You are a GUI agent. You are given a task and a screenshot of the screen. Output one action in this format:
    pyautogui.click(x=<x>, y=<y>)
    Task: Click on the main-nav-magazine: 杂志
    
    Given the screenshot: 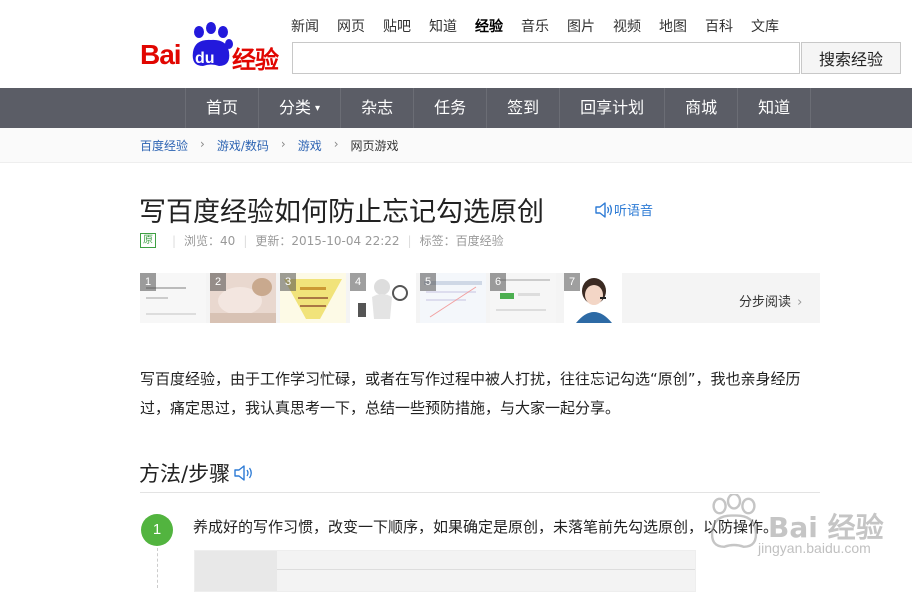 What is the action you would take?
    pyautogui.click(x=376, y=108)
    